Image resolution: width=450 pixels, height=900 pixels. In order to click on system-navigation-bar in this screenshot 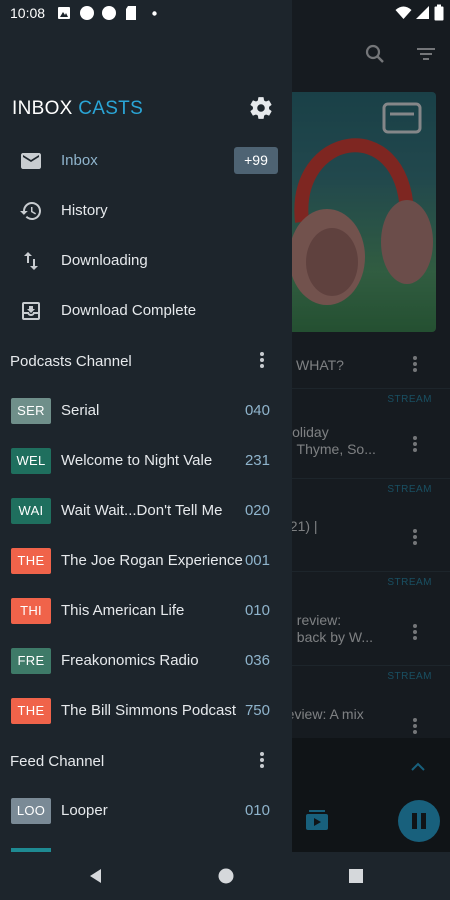, I will do `click(225, 876)`.